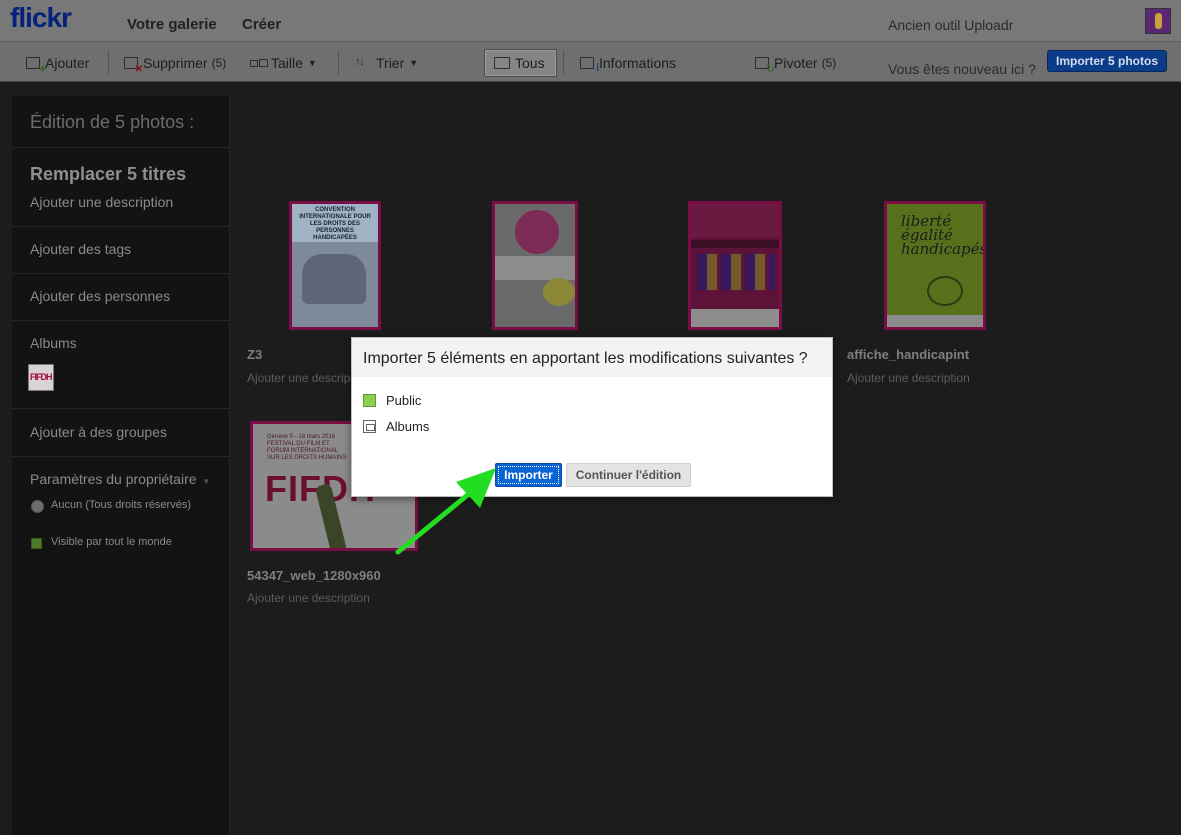  Describe the element at coordinates (528, 475) in the screenshot. I see `confirm-import-button: Importer` at that location.